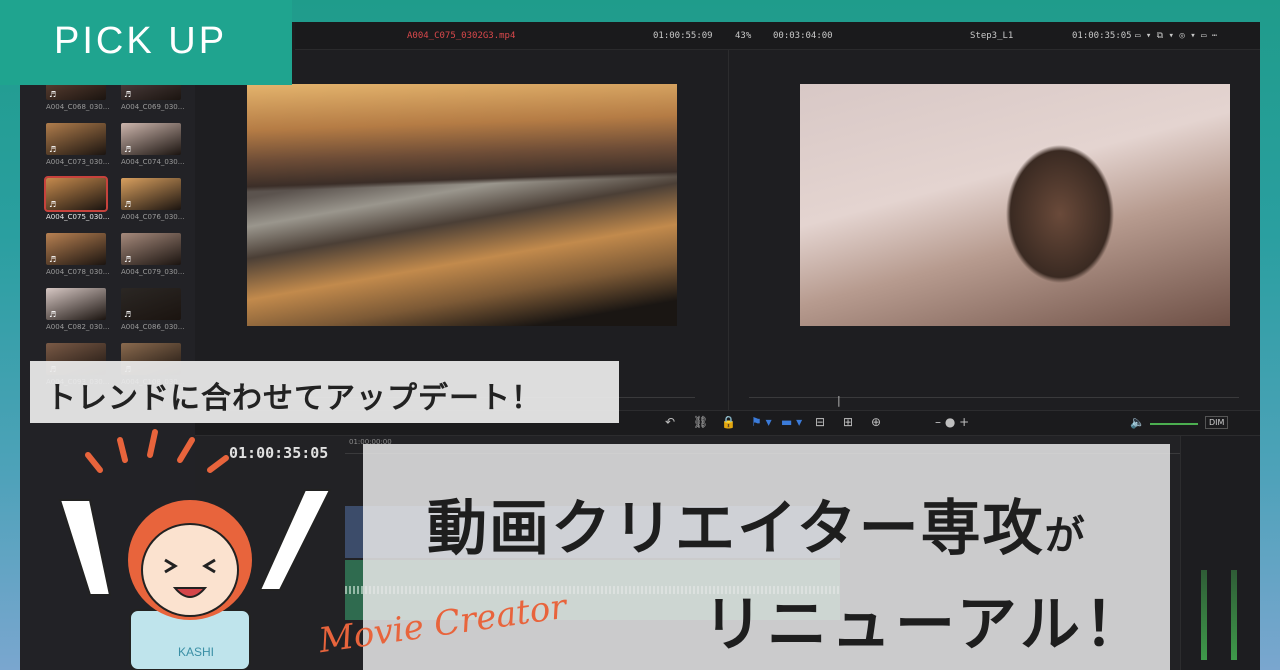 The image size is (1280, 670). What do you see at coordinates (1174, 424) in the screenshot?
I see `volume-slider` at bounding box center [1174, 424].